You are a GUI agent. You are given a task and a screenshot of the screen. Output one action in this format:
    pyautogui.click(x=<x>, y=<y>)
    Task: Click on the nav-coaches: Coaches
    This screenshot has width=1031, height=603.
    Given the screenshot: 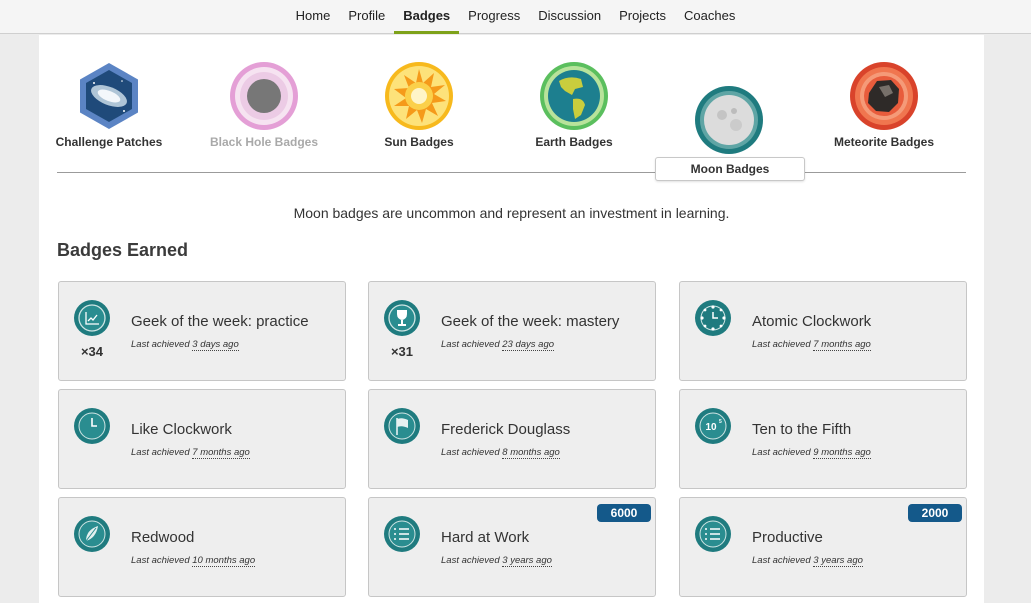 What is the action you would take?
    pyautogui.click(x=709, y=16)
    